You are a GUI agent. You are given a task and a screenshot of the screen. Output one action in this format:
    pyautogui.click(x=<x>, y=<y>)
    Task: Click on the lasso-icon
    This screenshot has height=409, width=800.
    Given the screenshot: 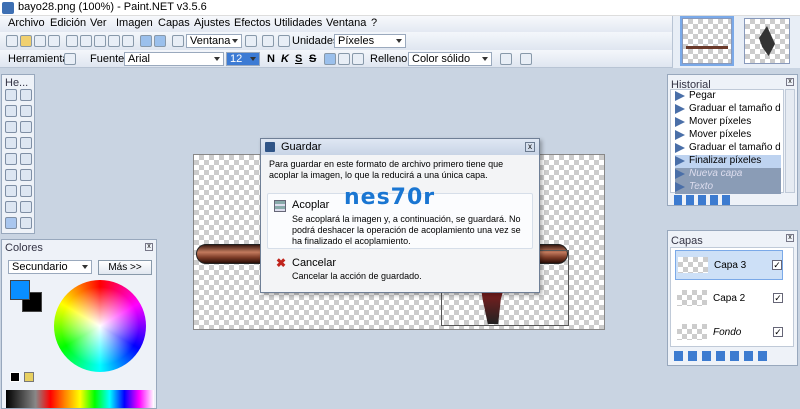 What is the action you would take?
    pyautogui.click(x=11, y=111)
    